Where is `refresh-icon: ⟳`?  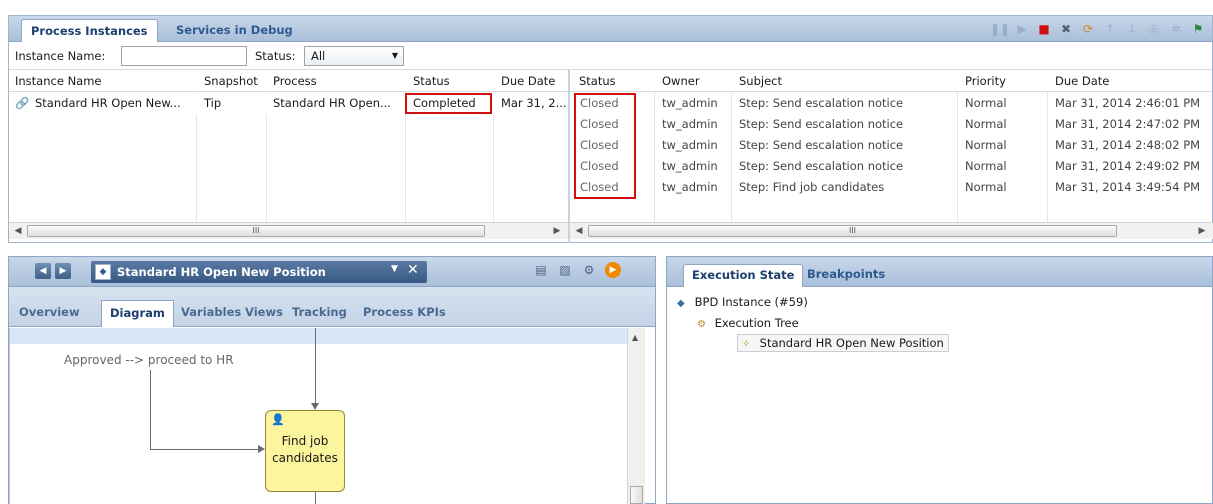
refresh-icon: ⟳ is located at coordinates (1088, 29).